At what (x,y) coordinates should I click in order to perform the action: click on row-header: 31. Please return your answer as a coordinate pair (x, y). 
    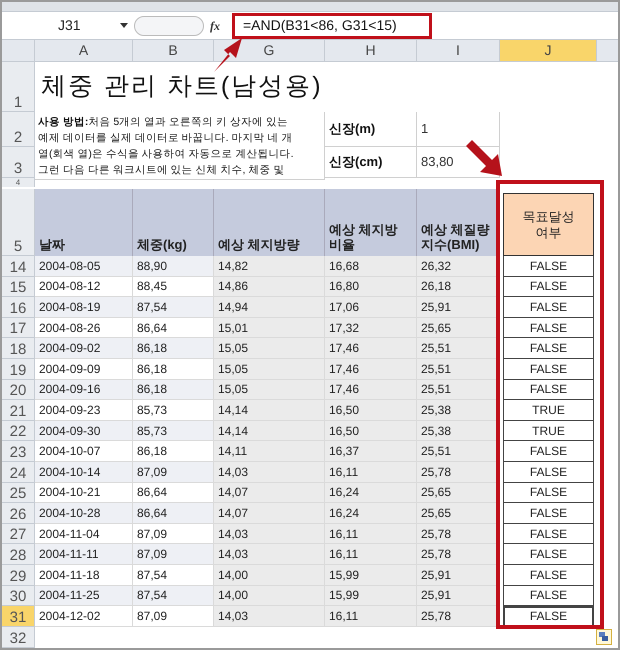
    Looking at the image, I should click on (18, 616).